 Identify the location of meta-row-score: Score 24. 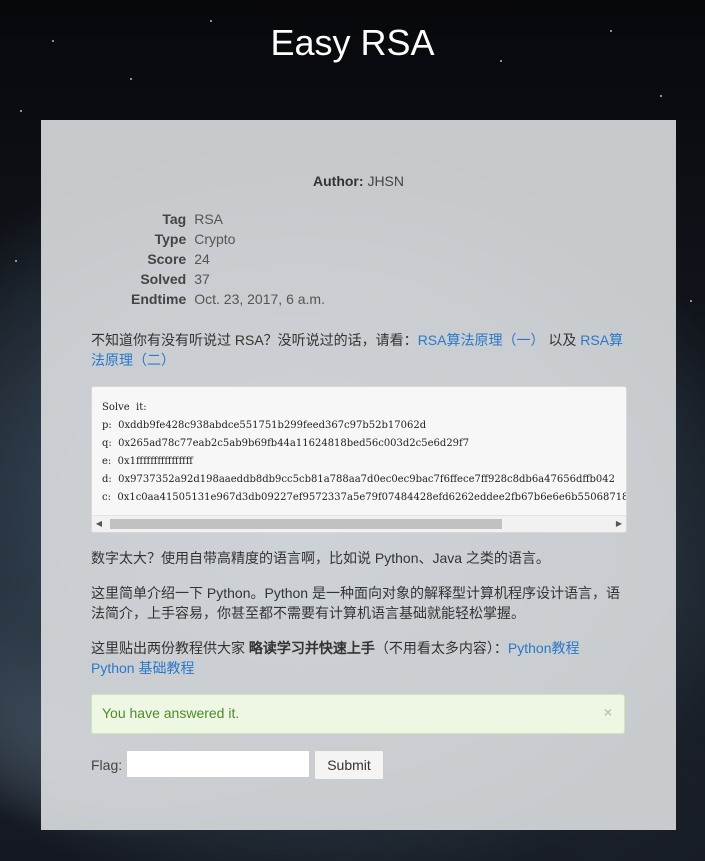
(228, 259).